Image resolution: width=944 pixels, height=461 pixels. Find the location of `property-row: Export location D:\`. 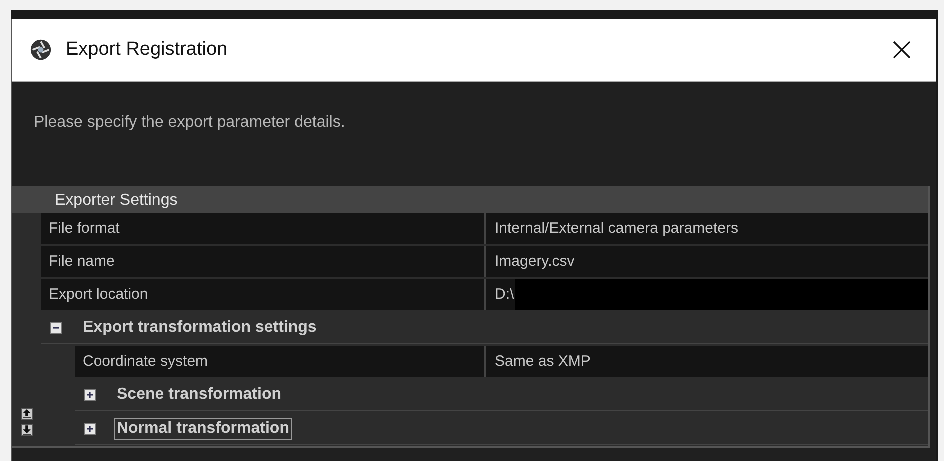

property-row: Export location D:\ is located at coordinates (484, 294).